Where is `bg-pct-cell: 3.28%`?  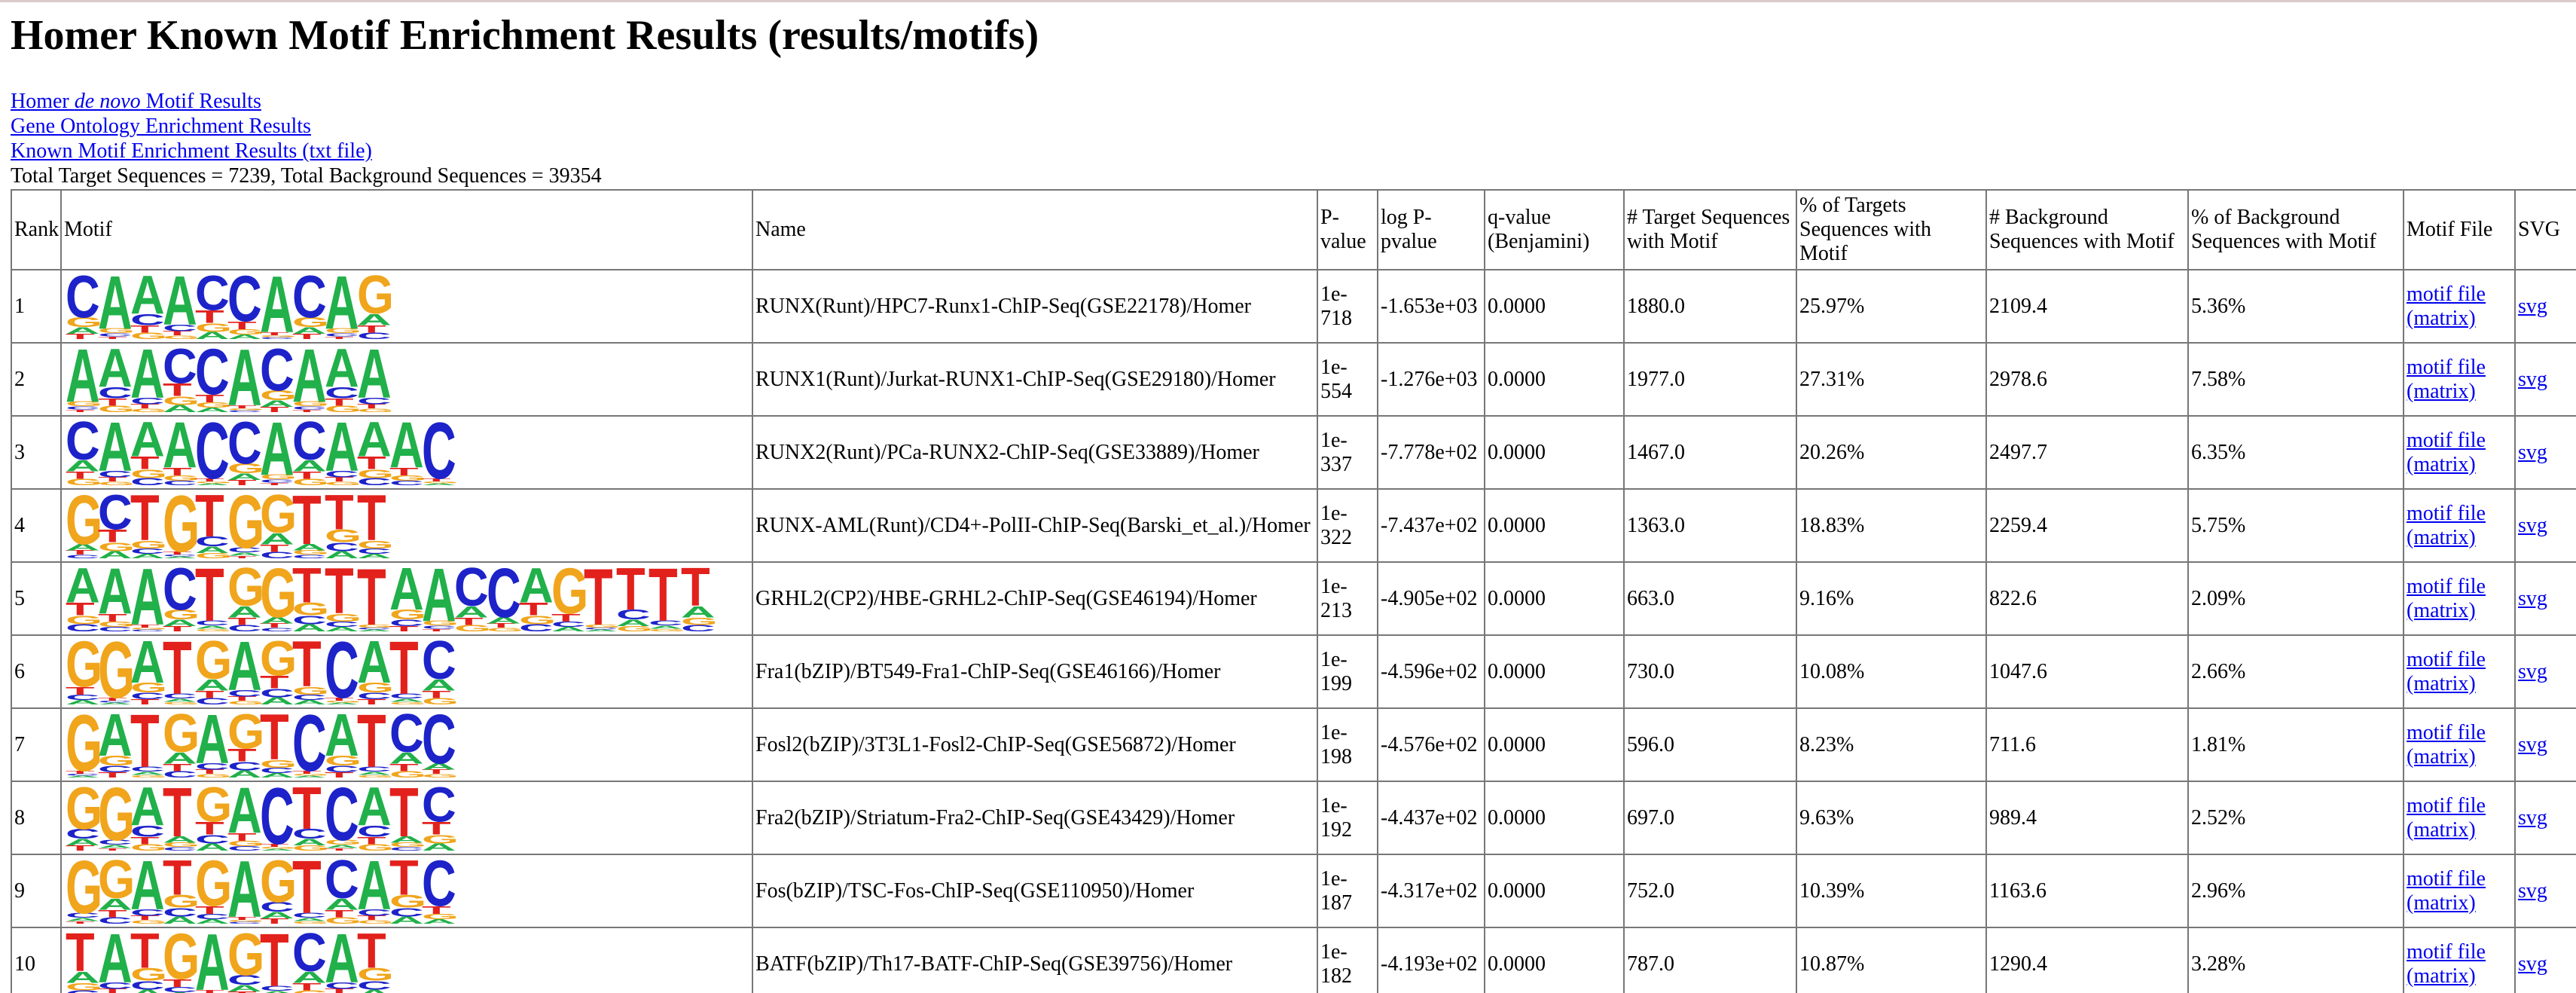 bg-pct-cell: 3.28% is located at coordinates (2295, 960).